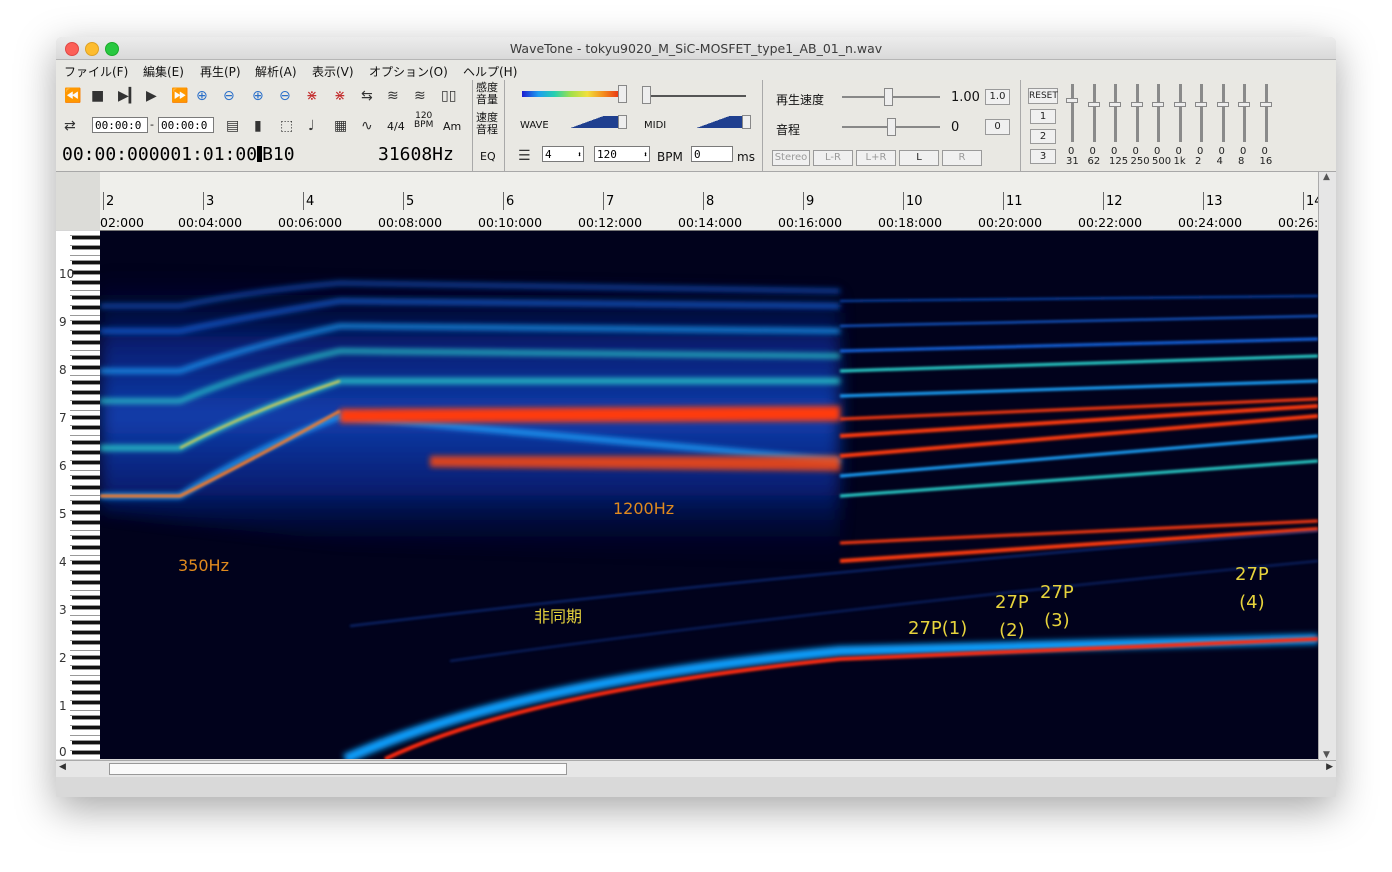  Describe the element at coordinates (587, 122) in the screenshot. I see `wave-volume-ramp` at that location.